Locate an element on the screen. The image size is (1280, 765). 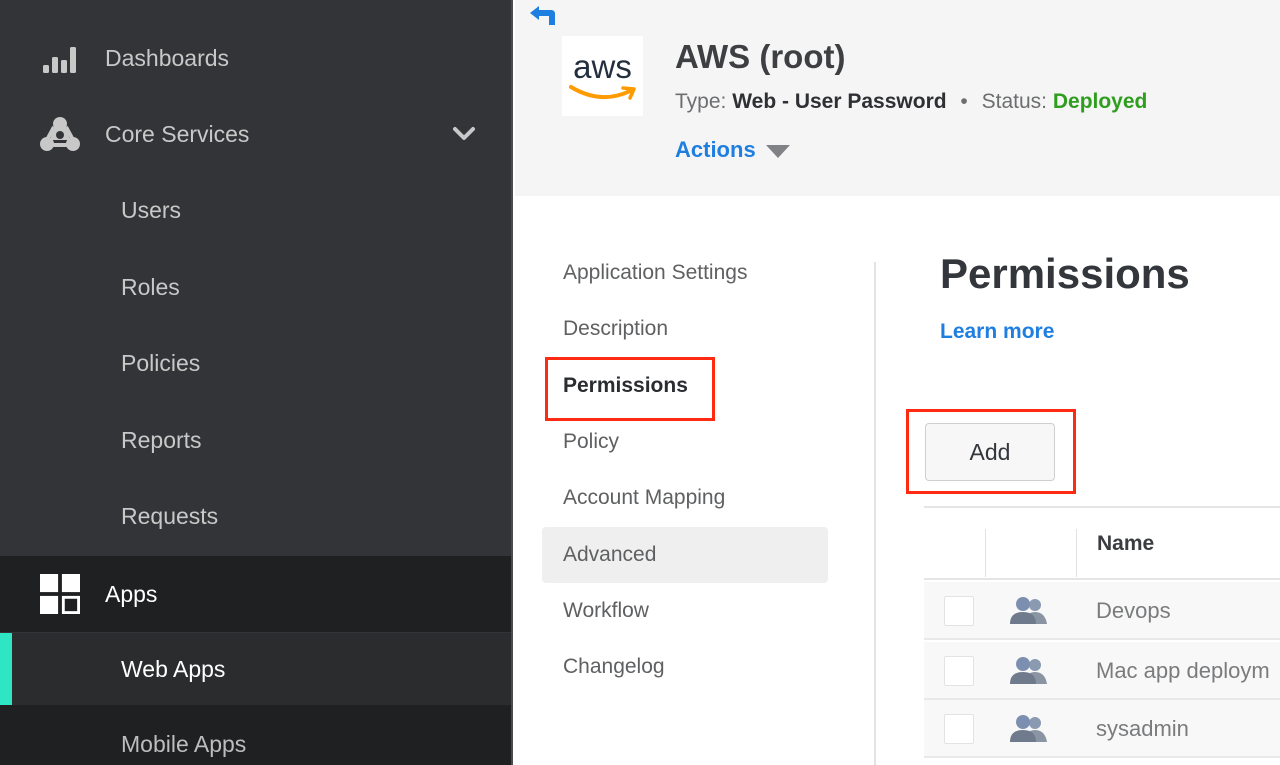
subnav-divider is located at coordinates (875, 513).